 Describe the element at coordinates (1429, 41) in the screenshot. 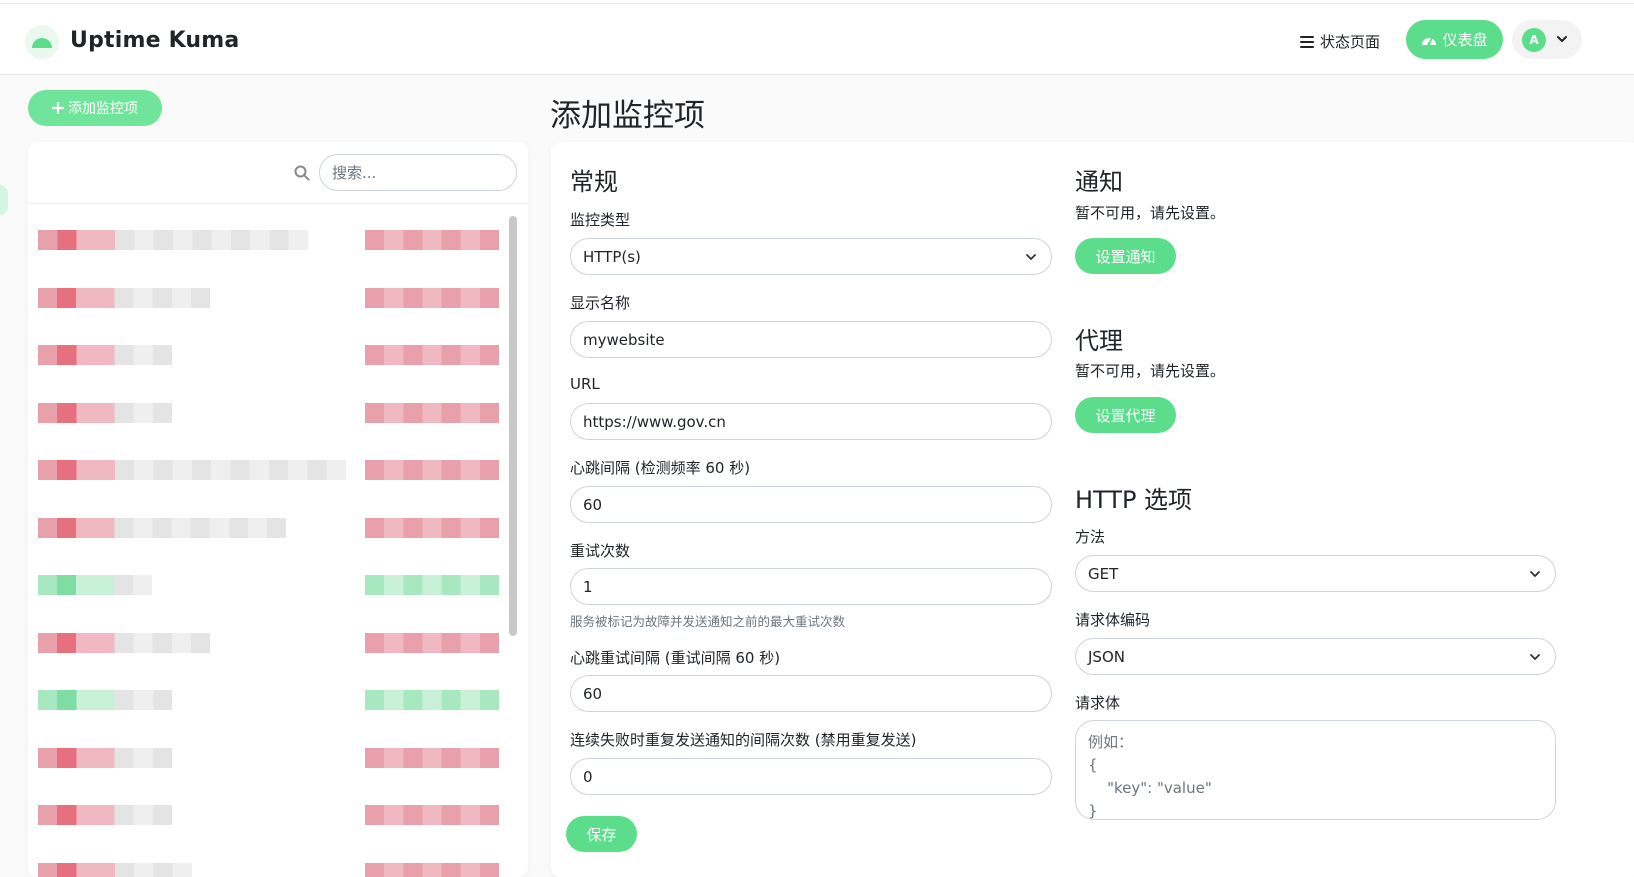

I see `tachometer-icon` at that location.